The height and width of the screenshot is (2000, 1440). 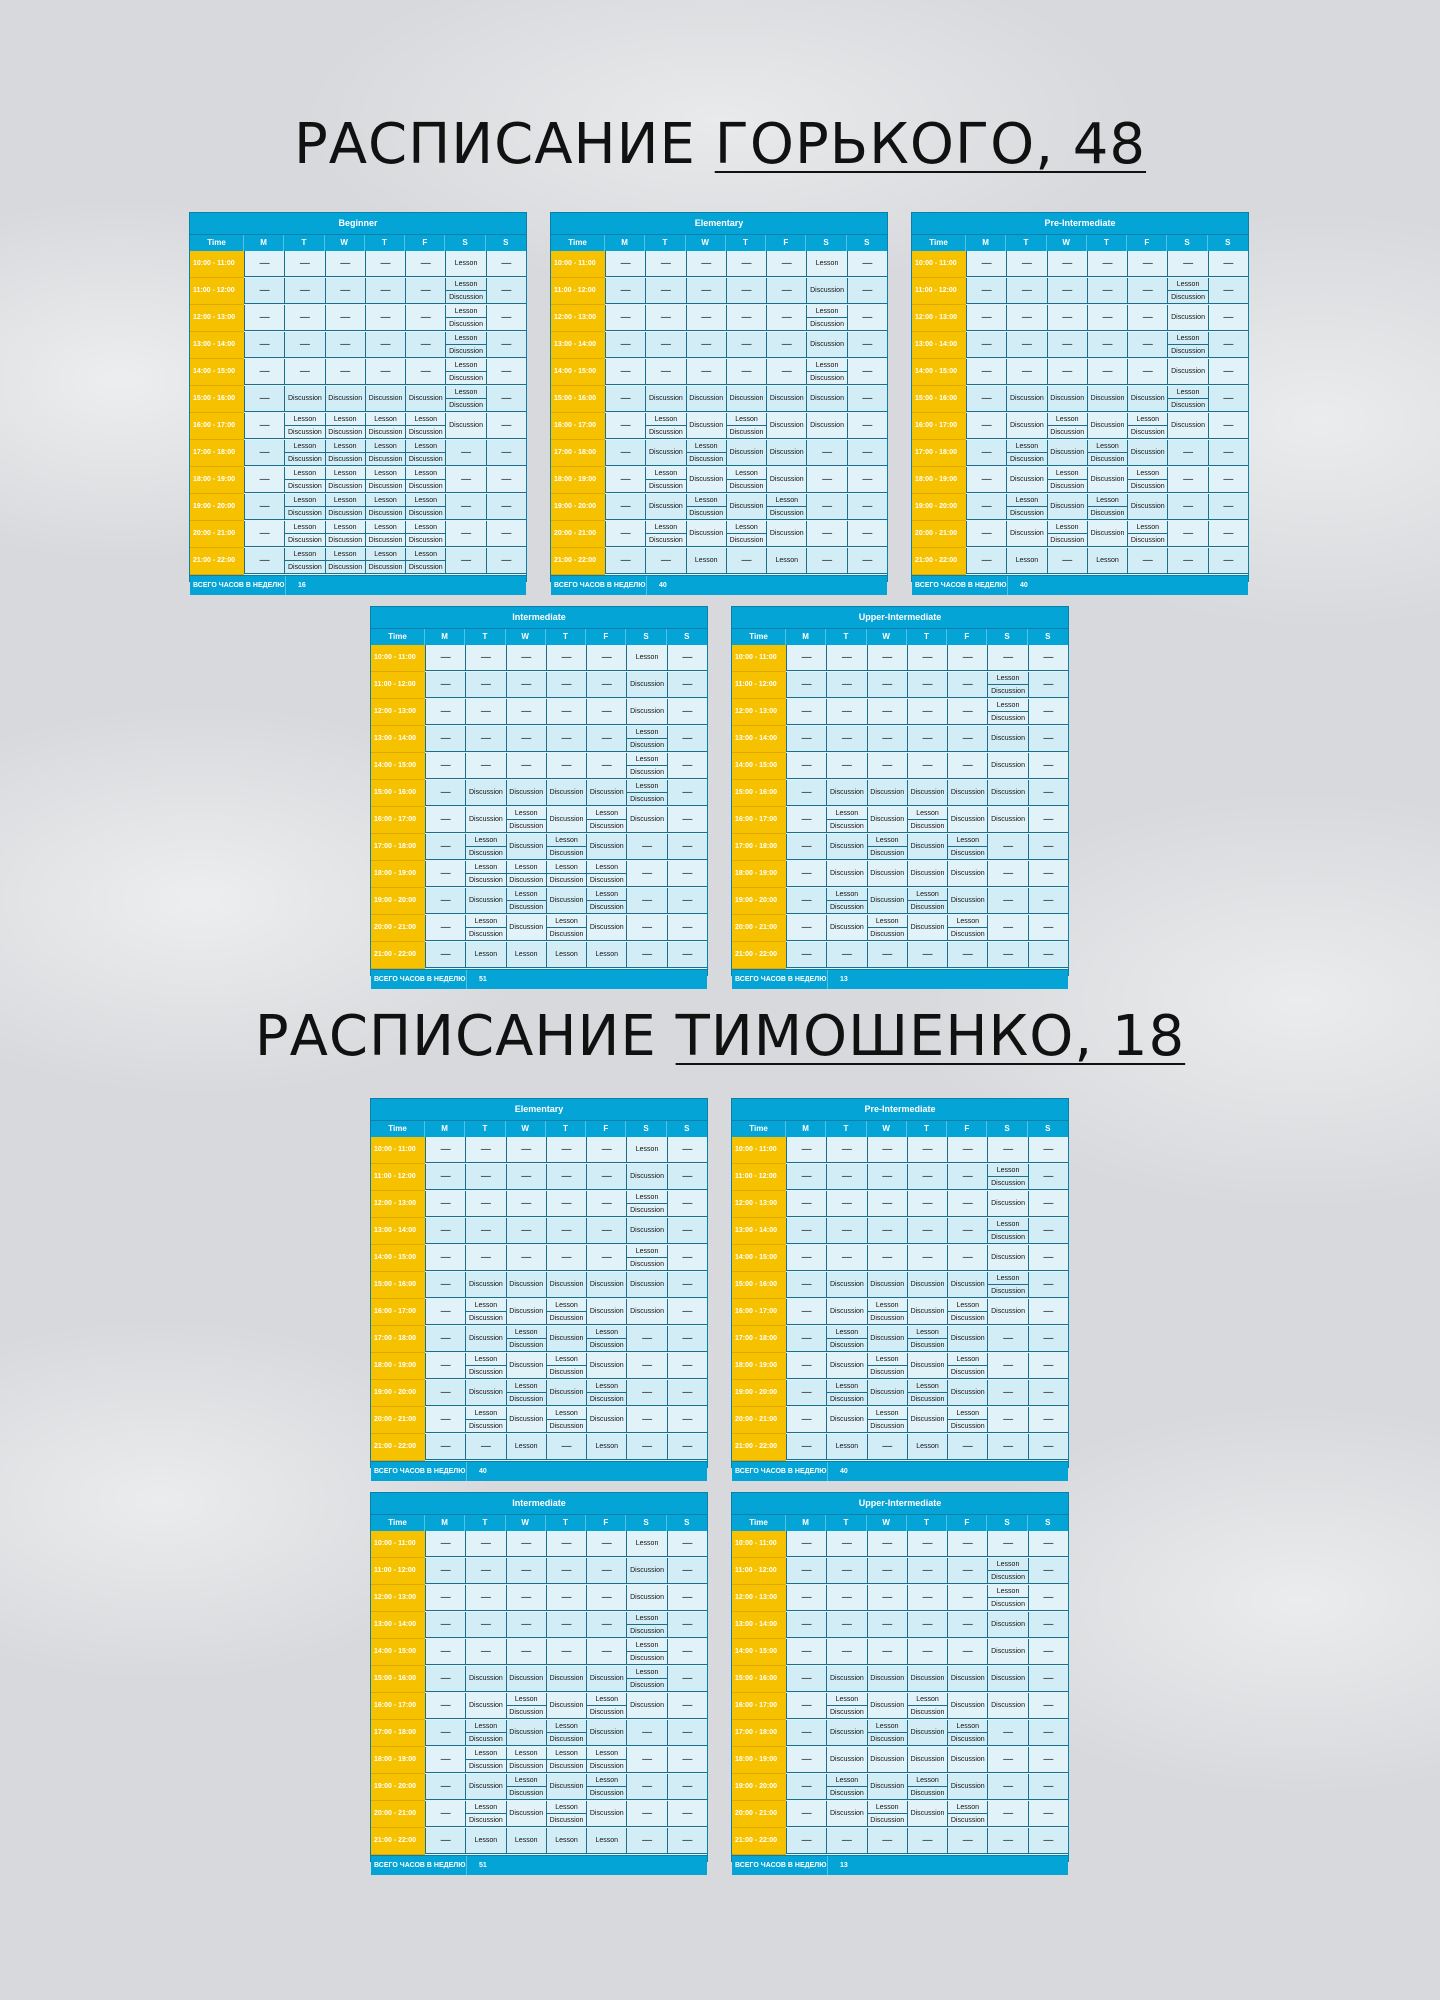 I want to click on time-slot: 20:00 - 21:00, so click(x=759, y=928).